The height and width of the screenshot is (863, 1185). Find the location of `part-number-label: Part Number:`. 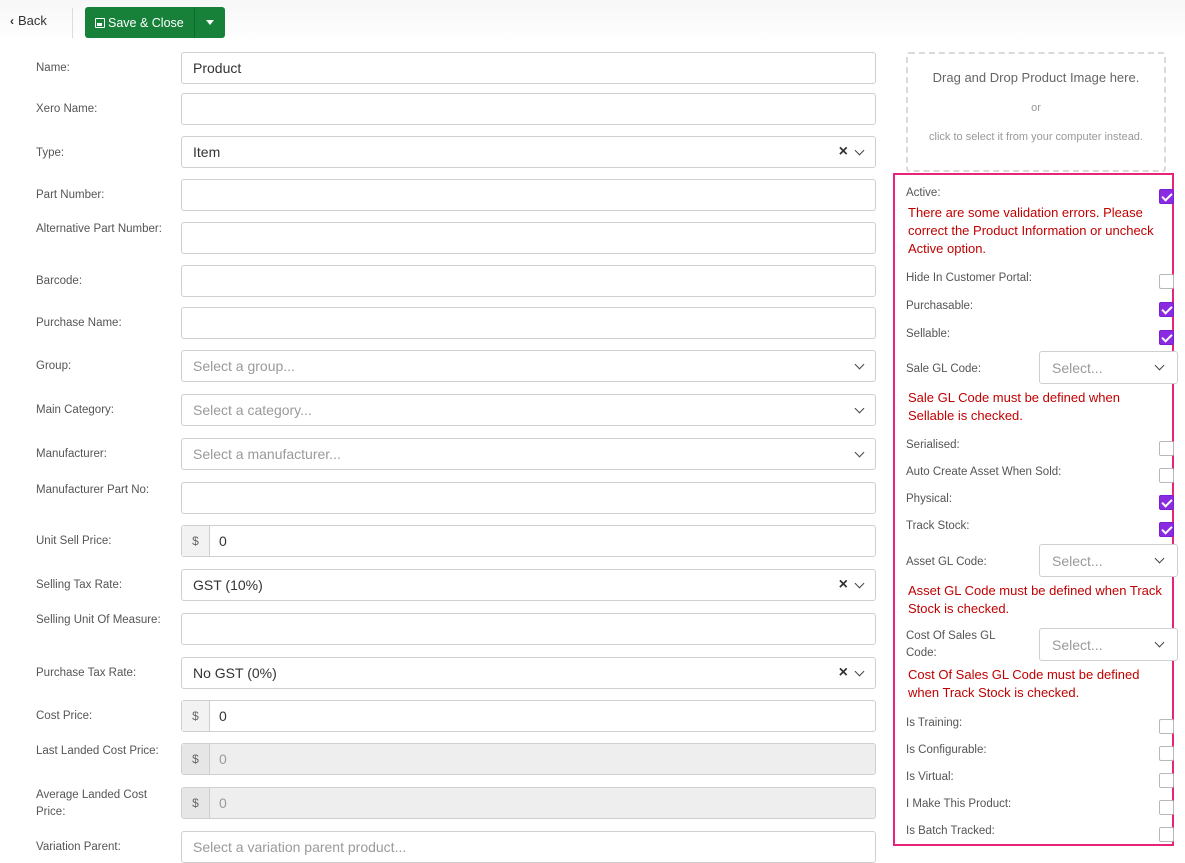

part-number-label: Part Number: is located at coordinates (70, 195).